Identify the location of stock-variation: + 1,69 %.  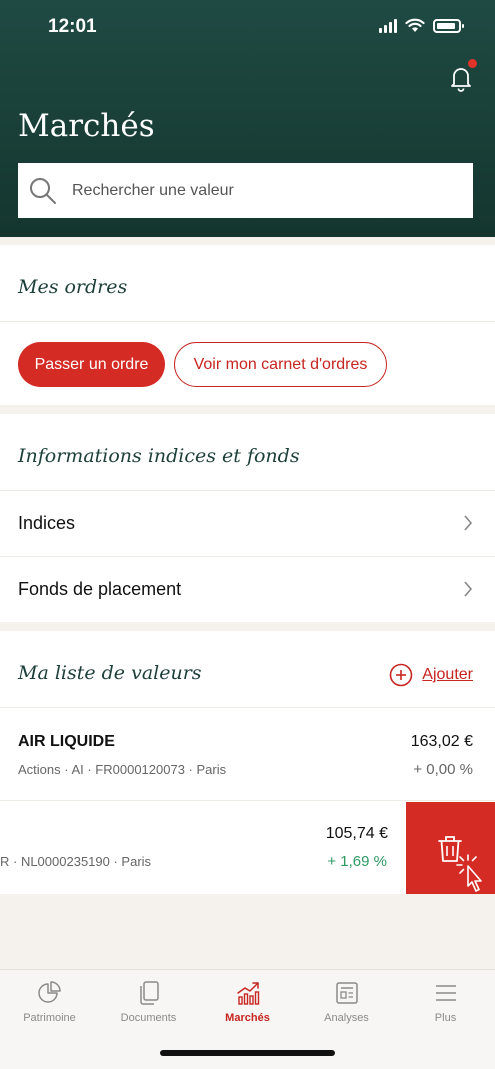
(357, 861).